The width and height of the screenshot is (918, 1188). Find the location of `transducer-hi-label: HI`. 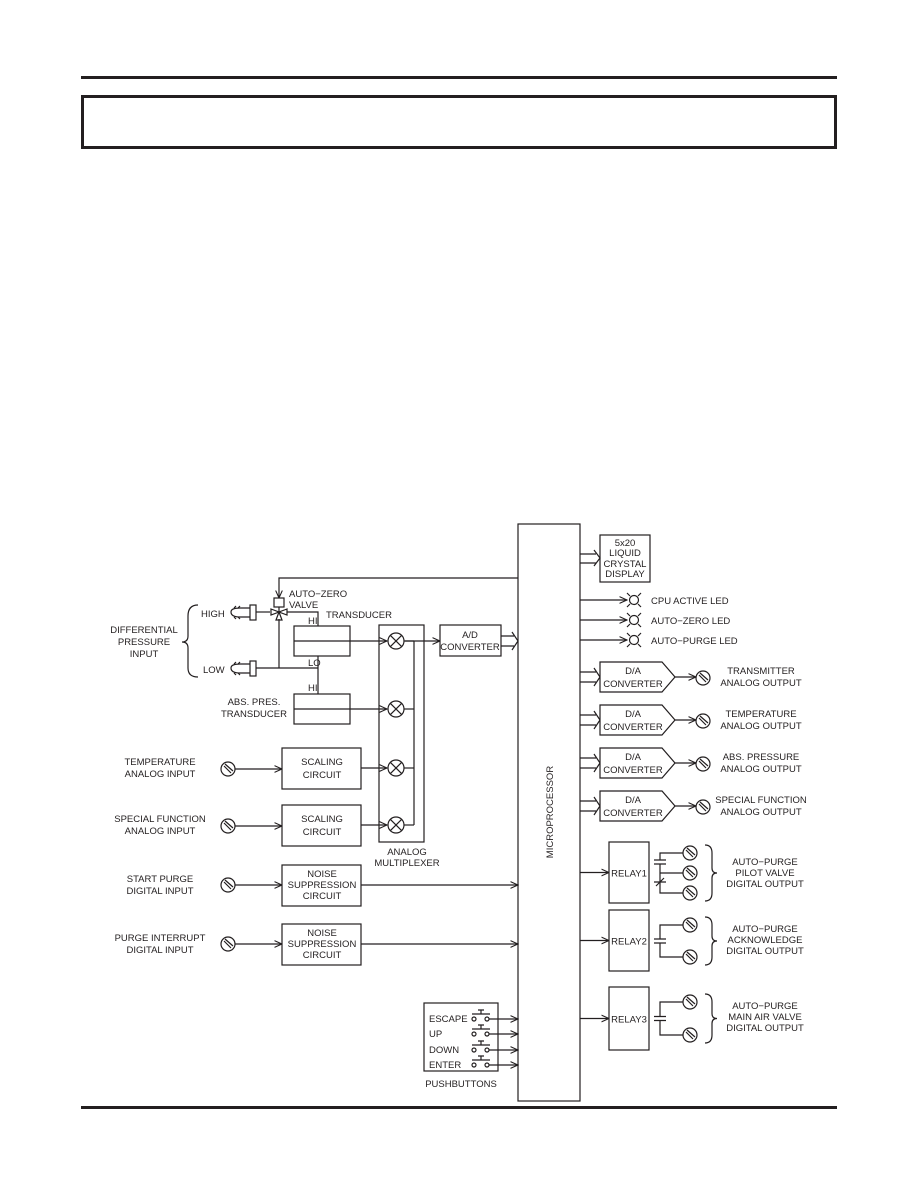

transducer-hi-label: HI is located at coordinates (313, 621).